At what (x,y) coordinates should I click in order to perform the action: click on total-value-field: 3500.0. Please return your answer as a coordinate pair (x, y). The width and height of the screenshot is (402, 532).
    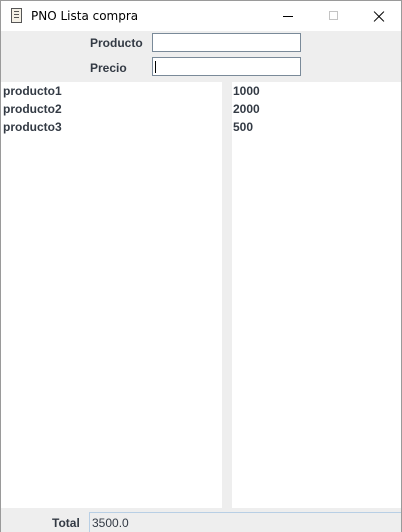
    Looking at the image, I should click on (245, 522).